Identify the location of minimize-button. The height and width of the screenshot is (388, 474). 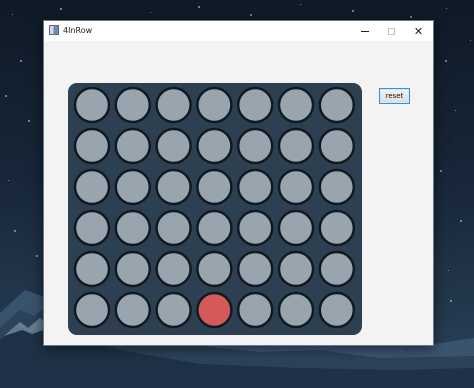
(364, 31).